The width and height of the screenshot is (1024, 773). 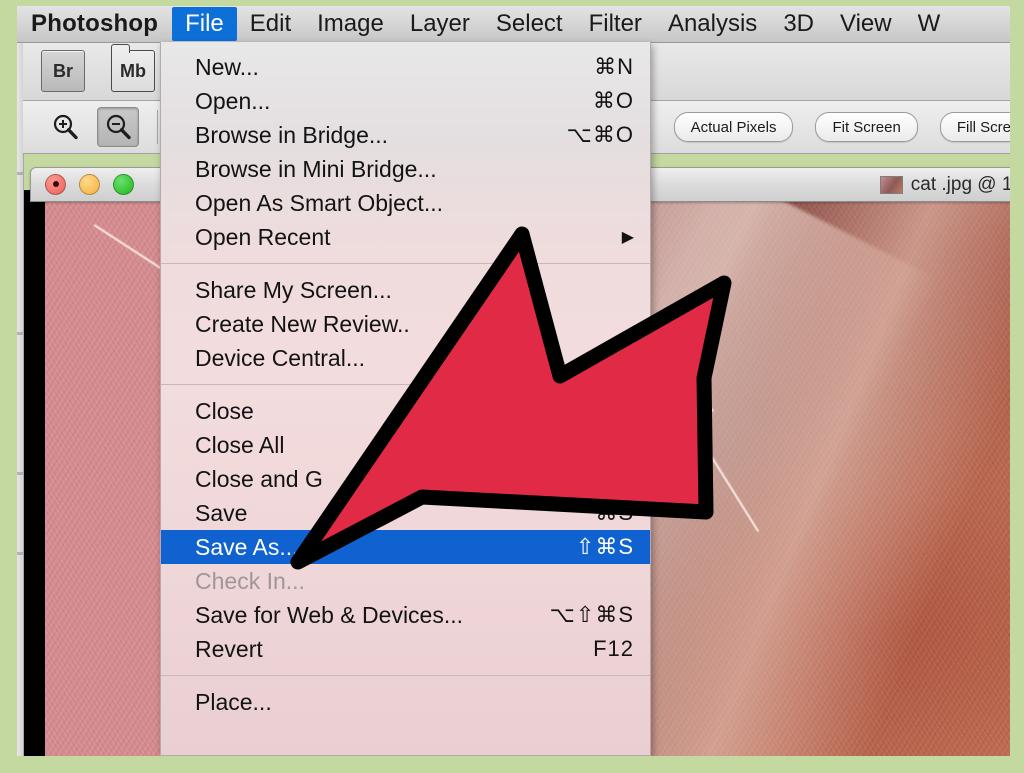 What do you see at coordinates (929, 24) in the screenshot?
I see `menubar-item-window: W` at bounding box center [929, 24].